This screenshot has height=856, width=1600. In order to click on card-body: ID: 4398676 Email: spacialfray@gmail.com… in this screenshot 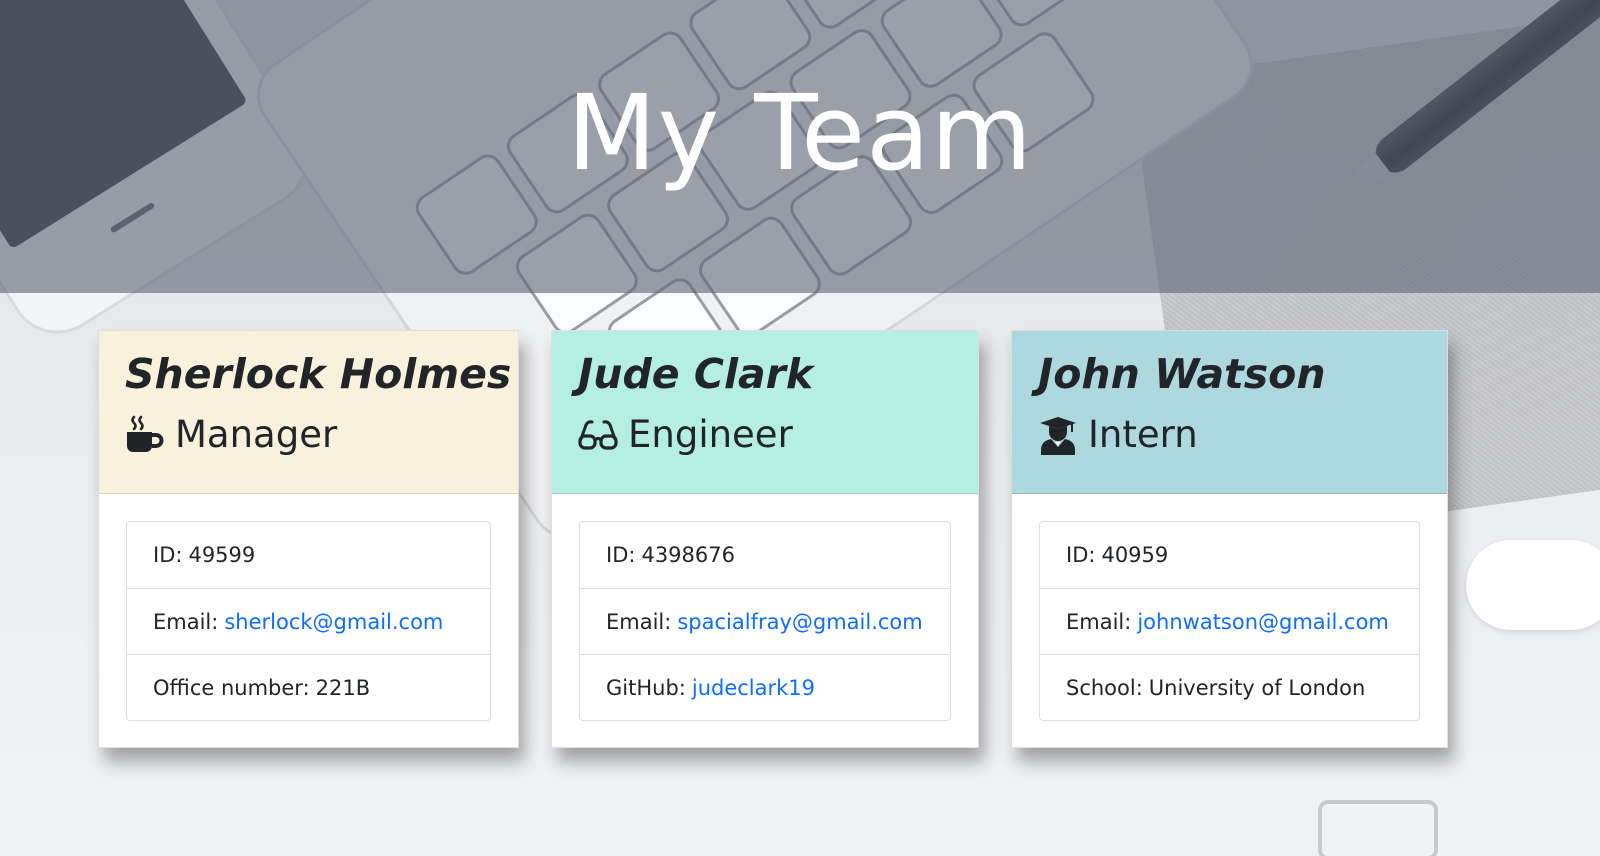, I will do `click(765, 607)`.